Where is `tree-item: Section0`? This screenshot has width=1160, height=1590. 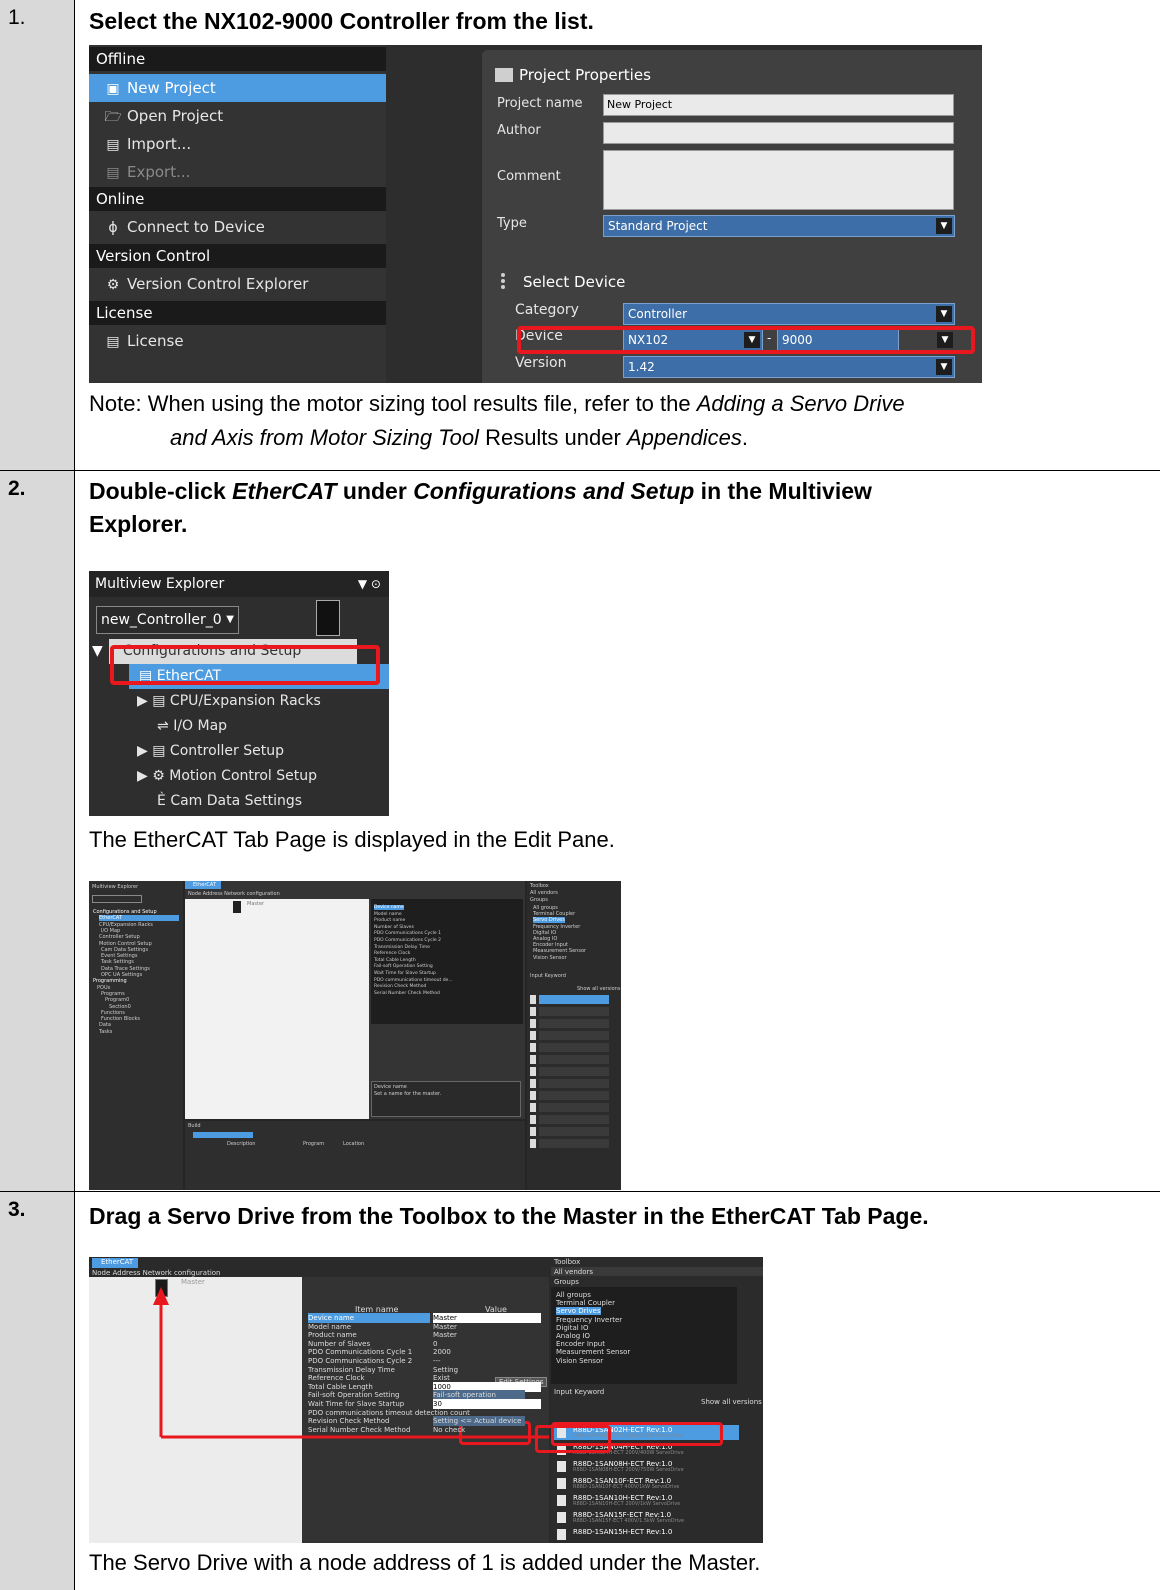 tree-item: Section0 is located at coordinates (120, 1007).